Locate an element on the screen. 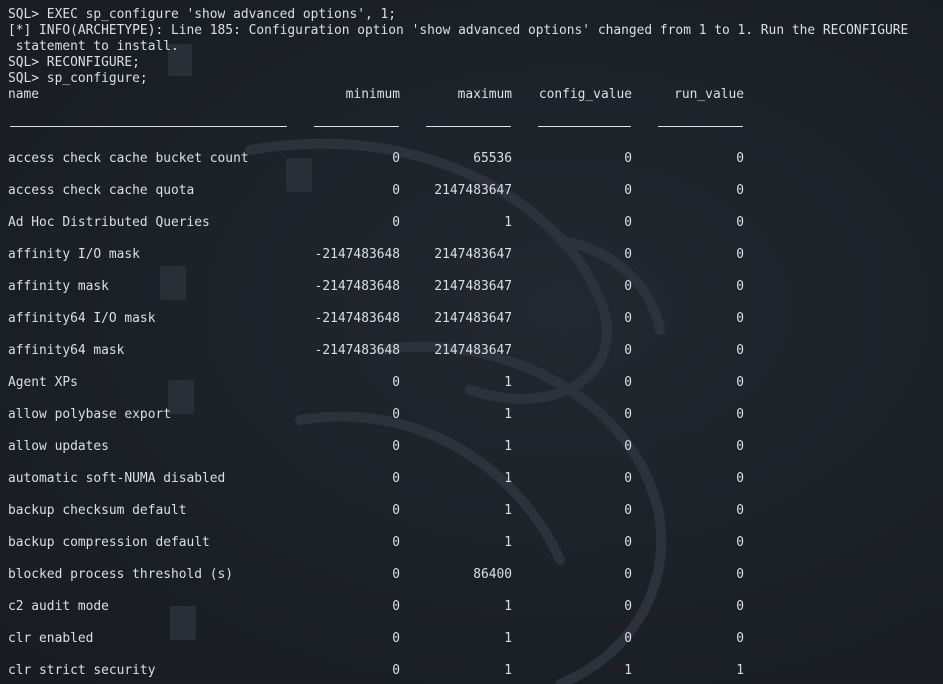  cell-name: access check cache bucket count is located at coordinates (128, 158).